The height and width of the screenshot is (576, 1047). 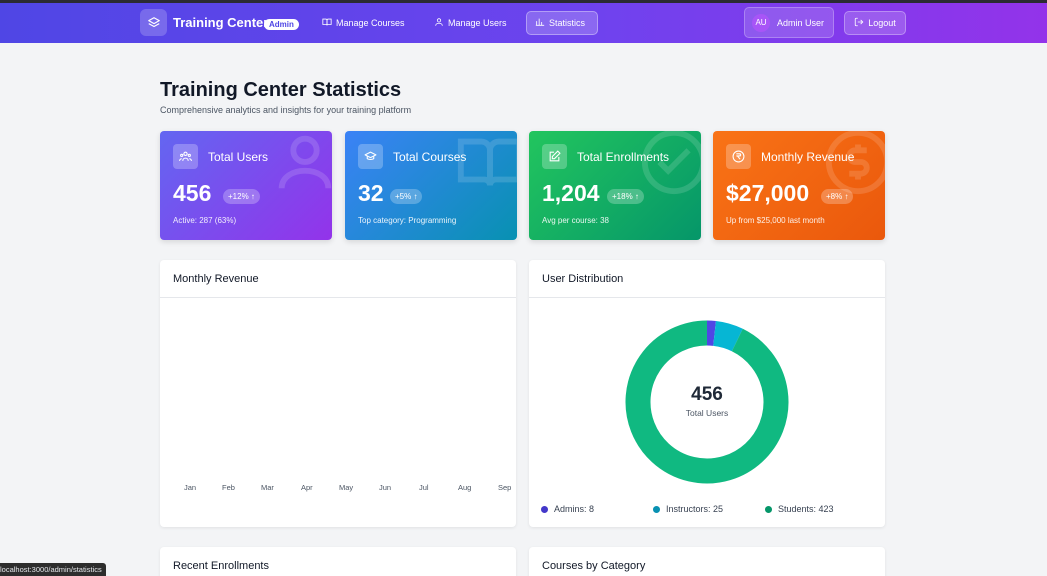 What do you see at coordinates (370, 156) in the screenshot?
I see `graduation-cap-icon` at bounding box center [370, 156].